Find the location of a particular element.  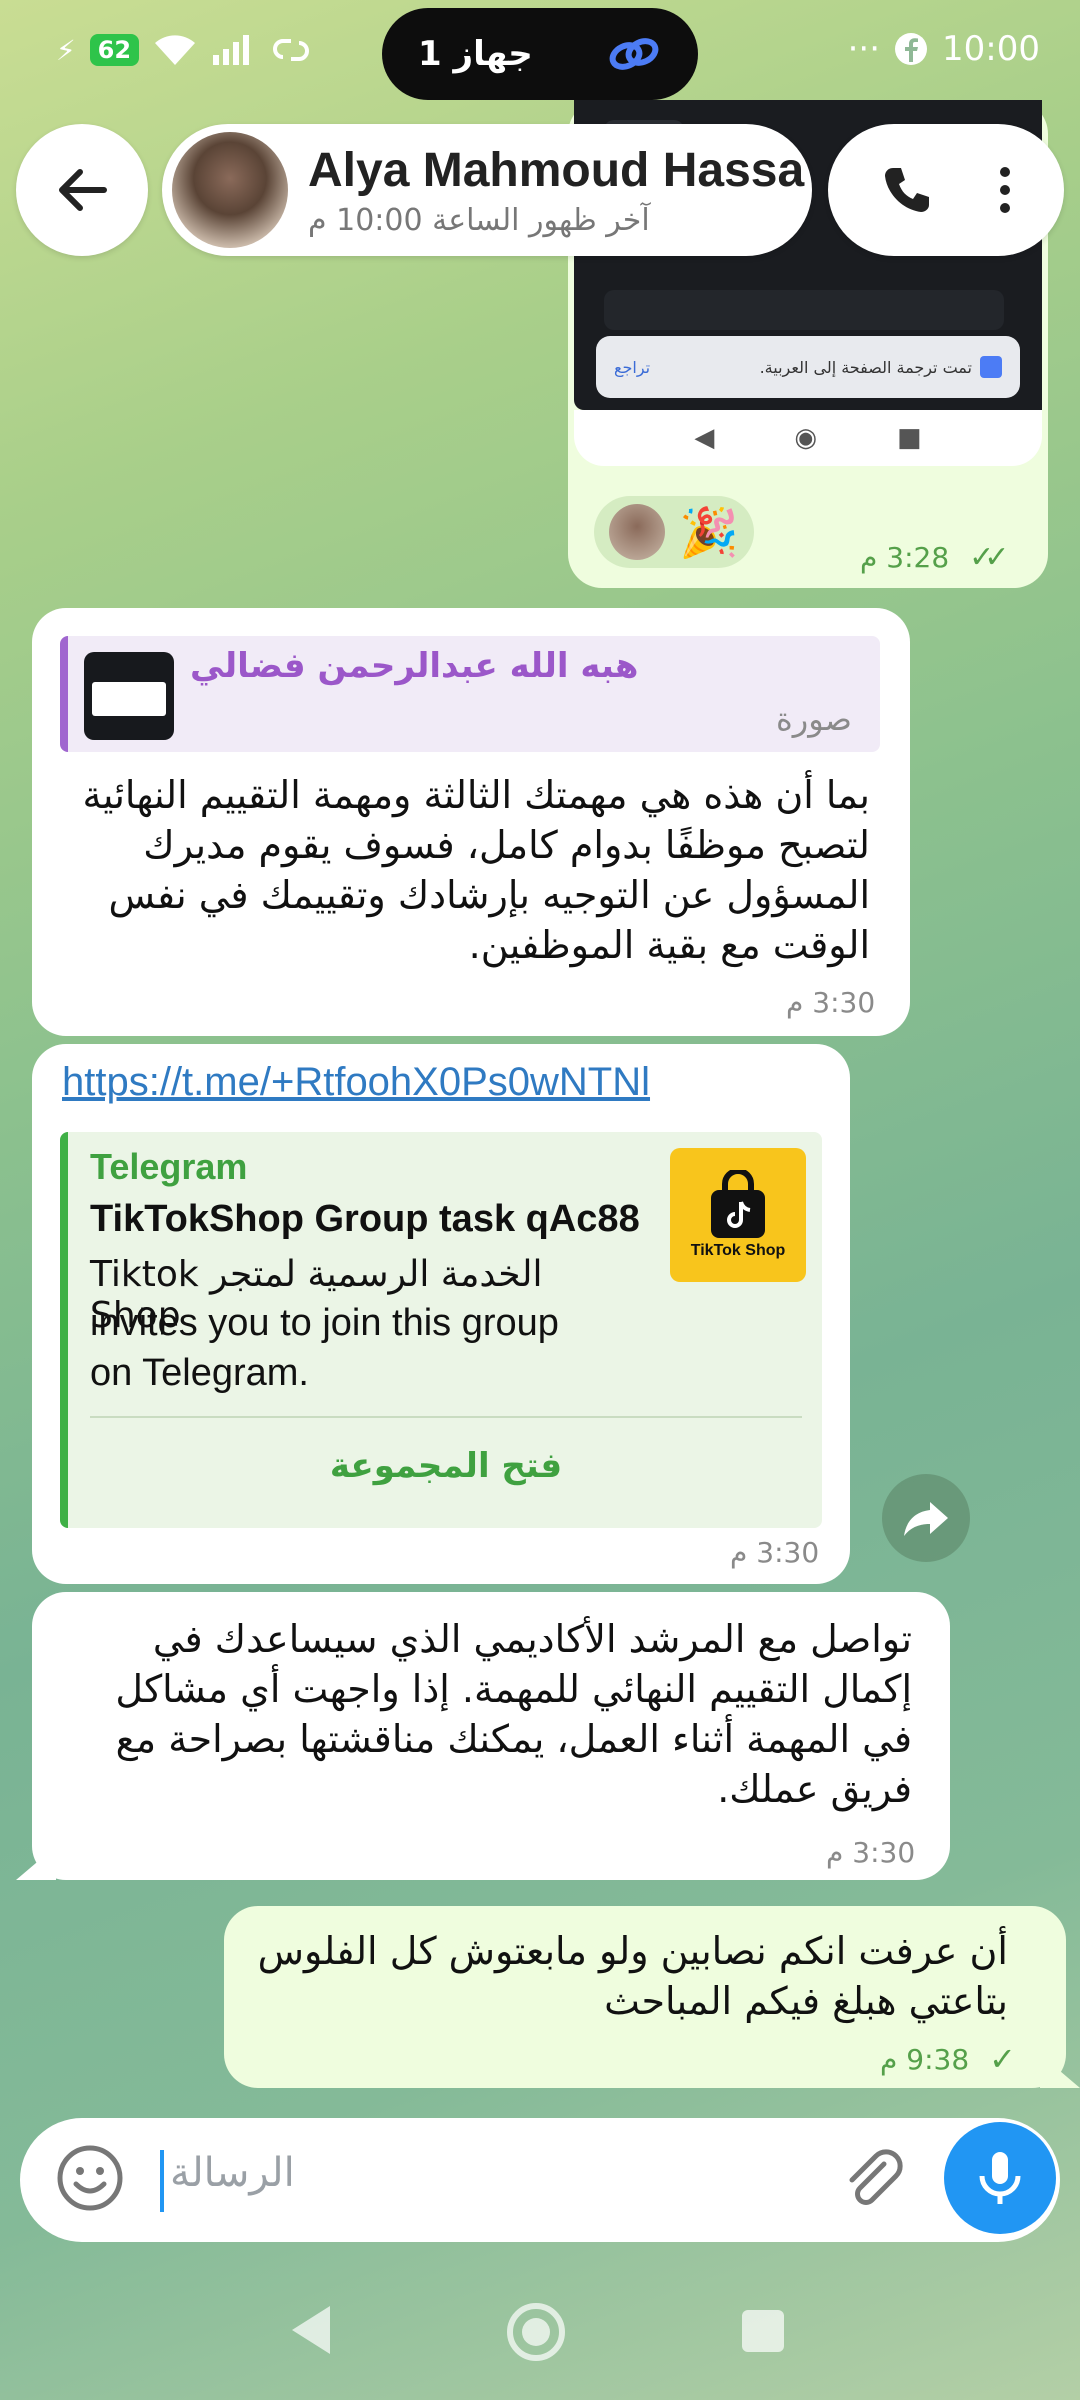

google-translate-icon is located at coordinates (991, 367).